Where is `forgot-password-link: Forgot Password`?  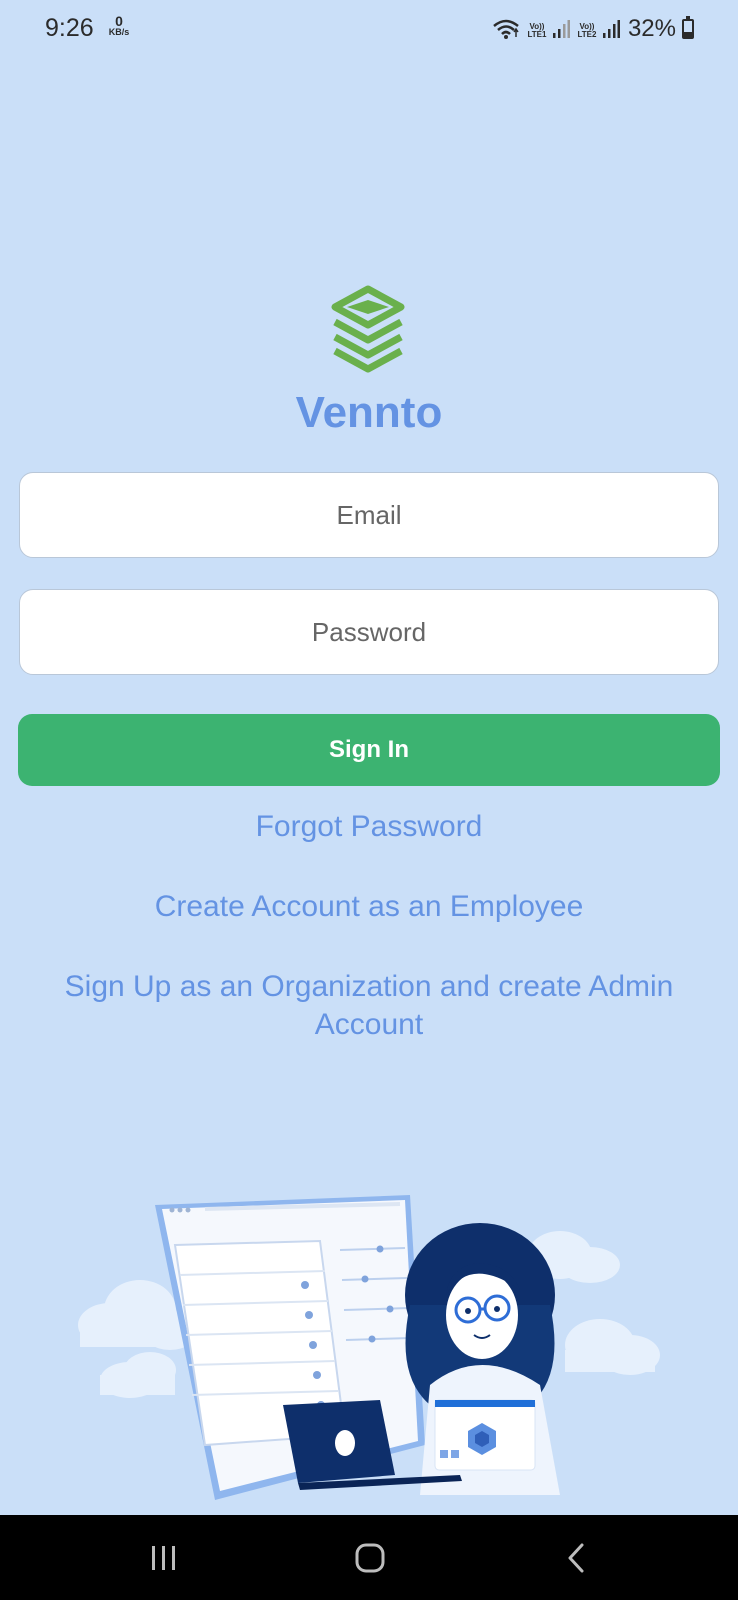
forgot-password-link: Forgot Password is located at coordinates (369, 827).